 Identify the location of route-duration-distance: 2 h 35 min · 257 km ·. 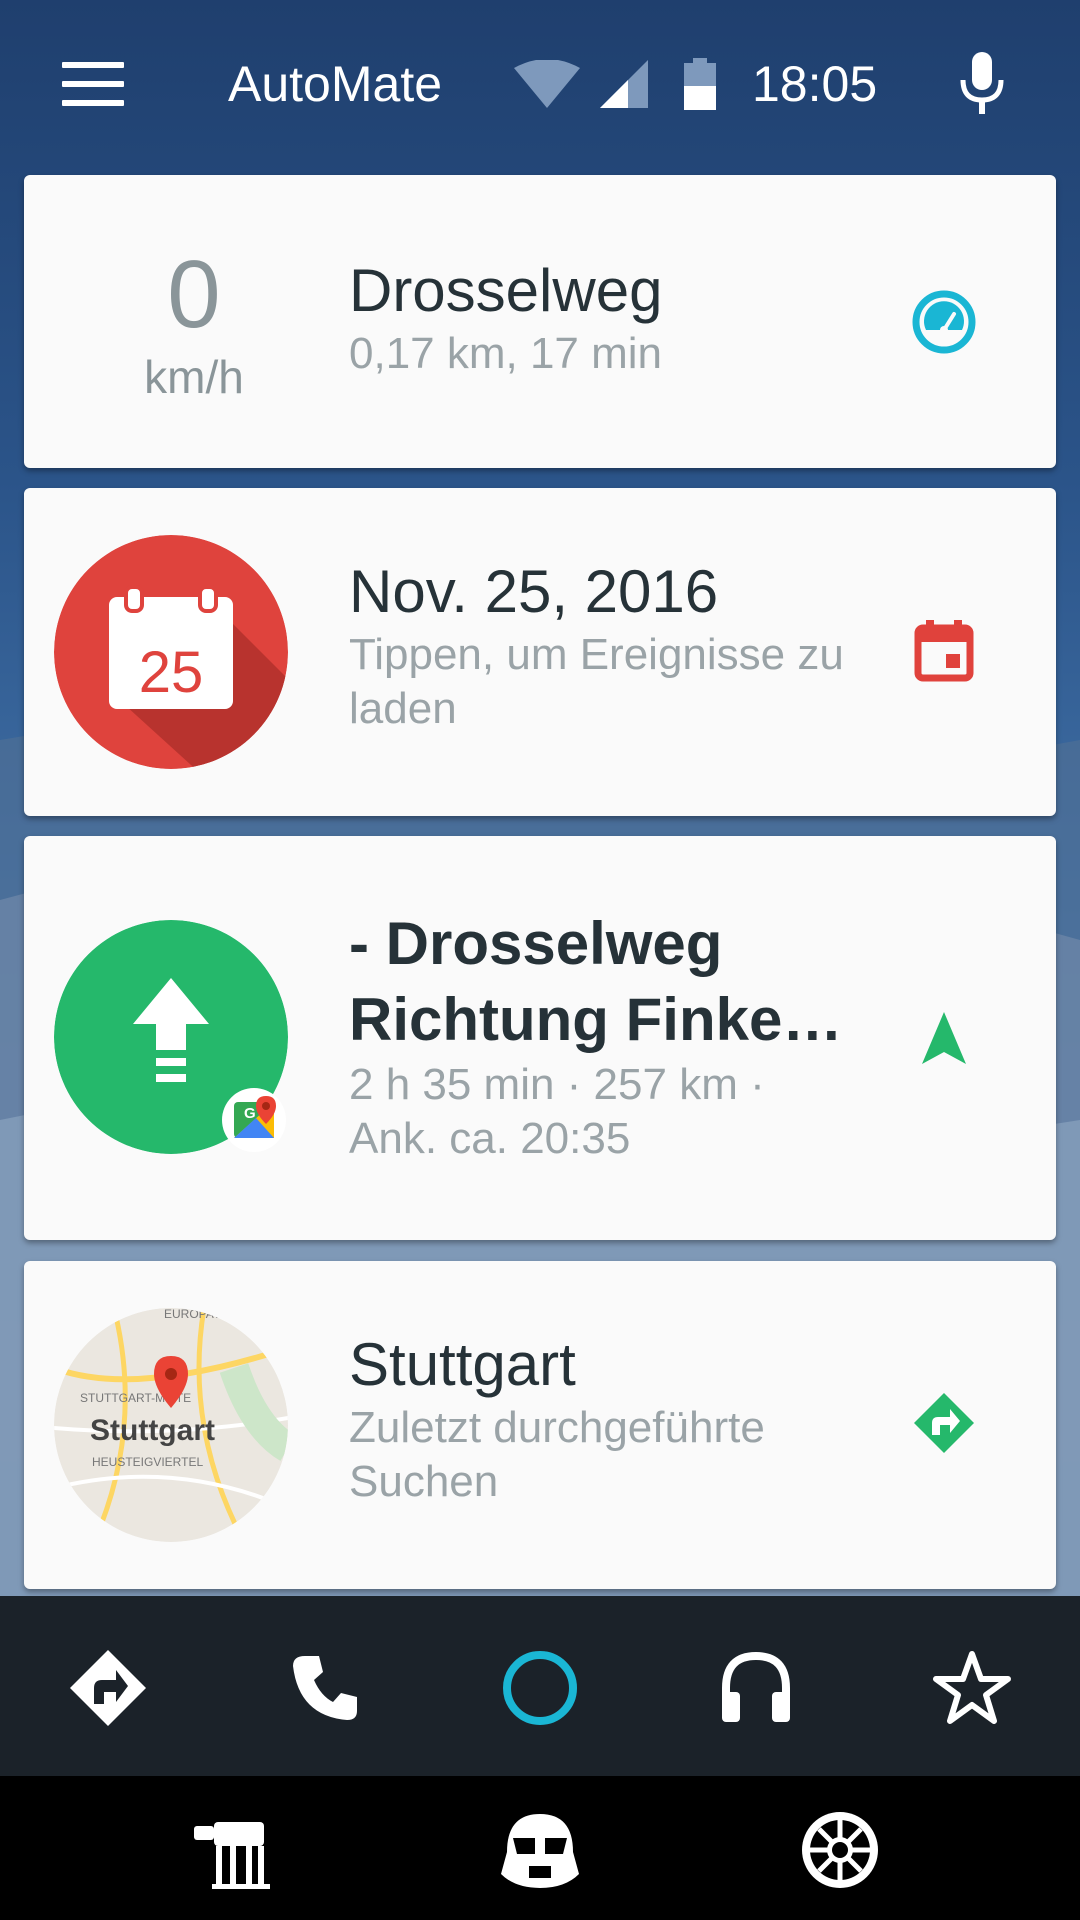
(557, 1084).